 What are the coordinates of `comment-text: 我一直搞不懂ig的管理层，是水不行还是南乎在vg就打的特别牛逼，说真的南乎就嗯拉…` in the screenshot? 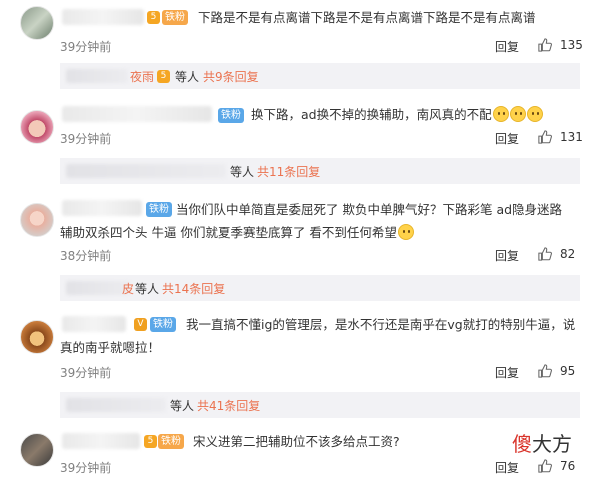 It's located at (318, 336).